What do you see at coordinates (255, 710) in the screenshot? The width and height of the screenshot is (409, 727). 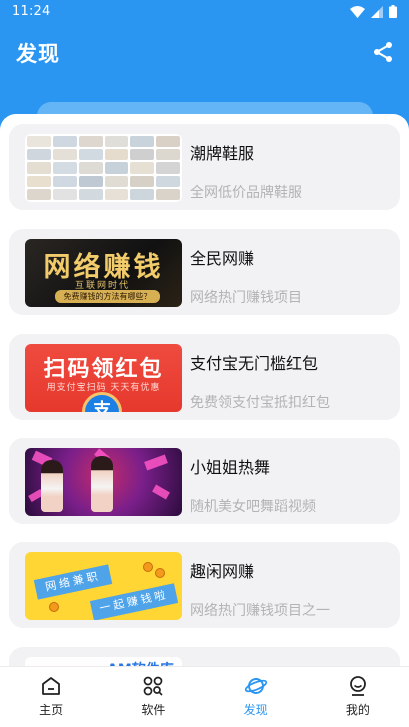 I see `tab-label: 发现` at bounding box center [255, 710].